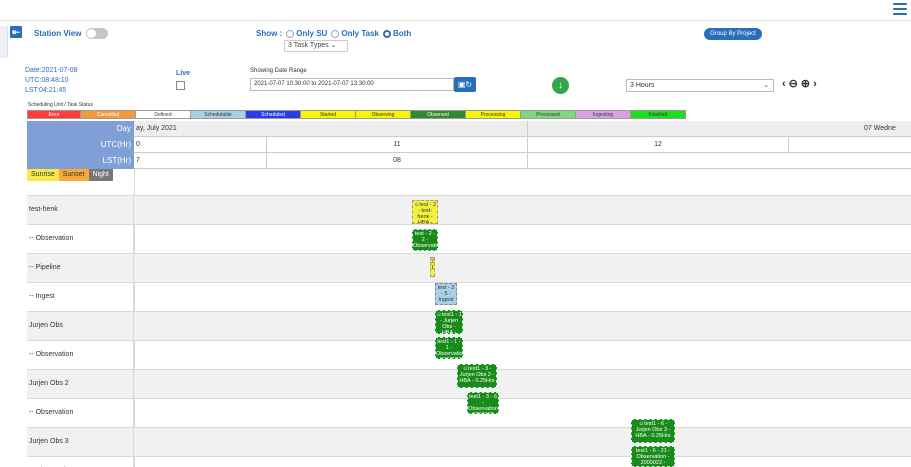 The width and height of the screenshot is (911, 467). Describe the element at coordinates (91, 33) in the screenshot. I see `toggle-knob` at that location.